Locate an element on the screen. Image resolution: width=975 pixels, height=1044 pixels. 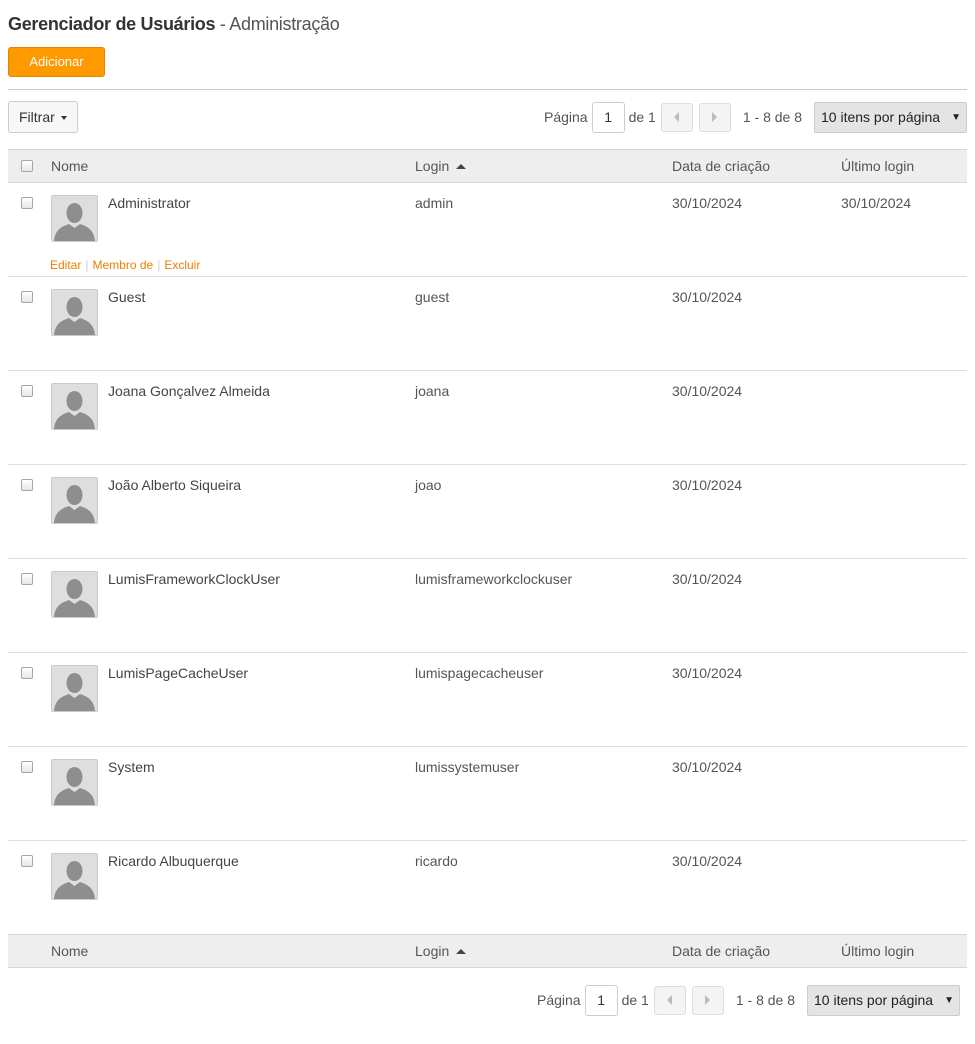
select-all-checkbox is located at coordinates (27, 166).